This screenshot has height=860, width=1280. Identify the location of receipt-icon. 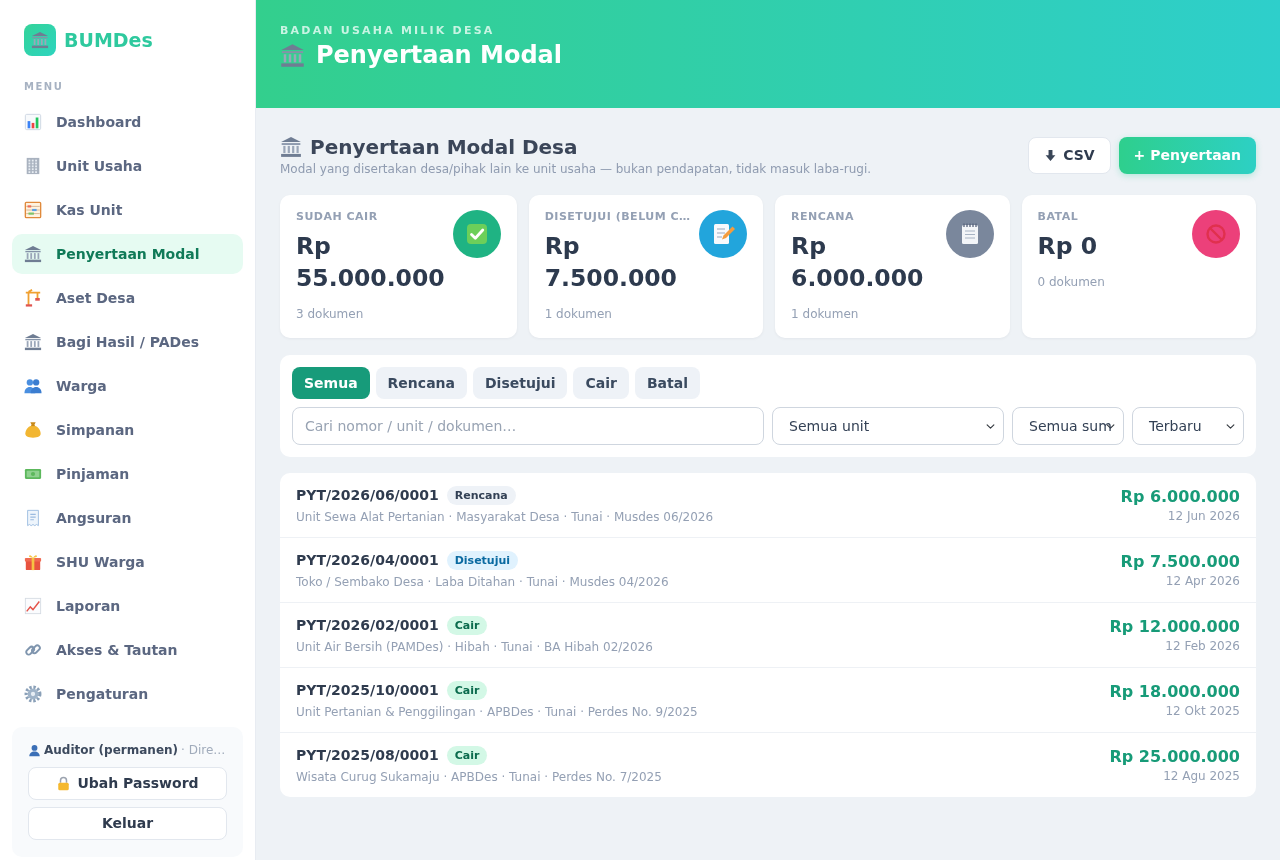
(33, 518).